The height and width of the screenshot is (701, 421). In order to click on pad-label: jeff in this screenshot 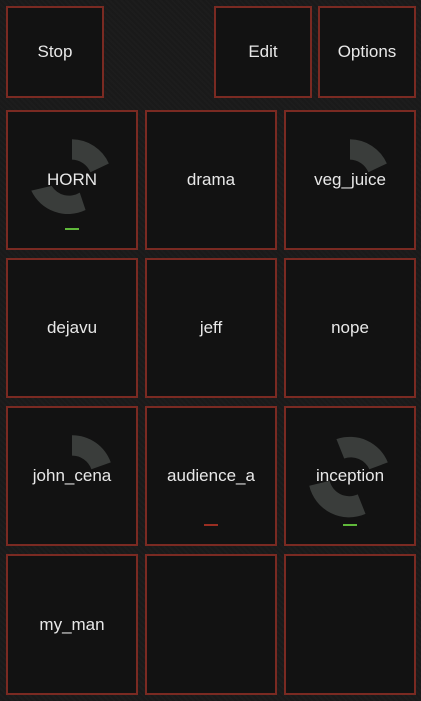, I will do `click(211, 327)`.